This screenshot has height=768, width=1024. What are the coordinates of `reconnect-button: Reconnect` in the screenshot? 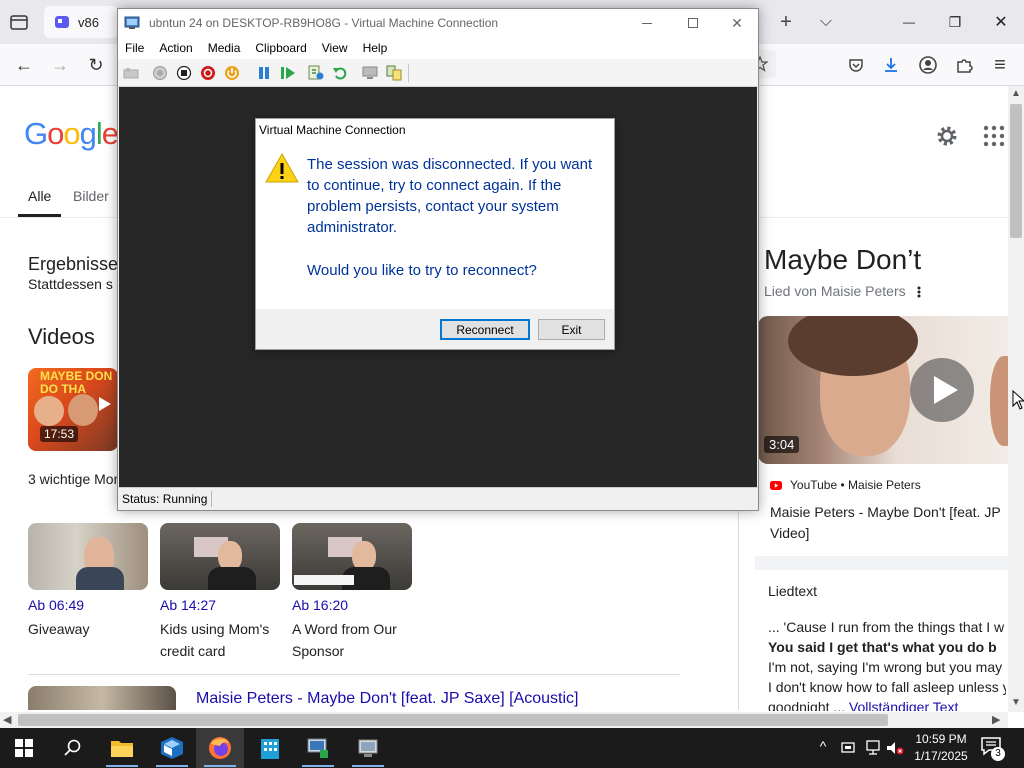 It's located at (485, 329).